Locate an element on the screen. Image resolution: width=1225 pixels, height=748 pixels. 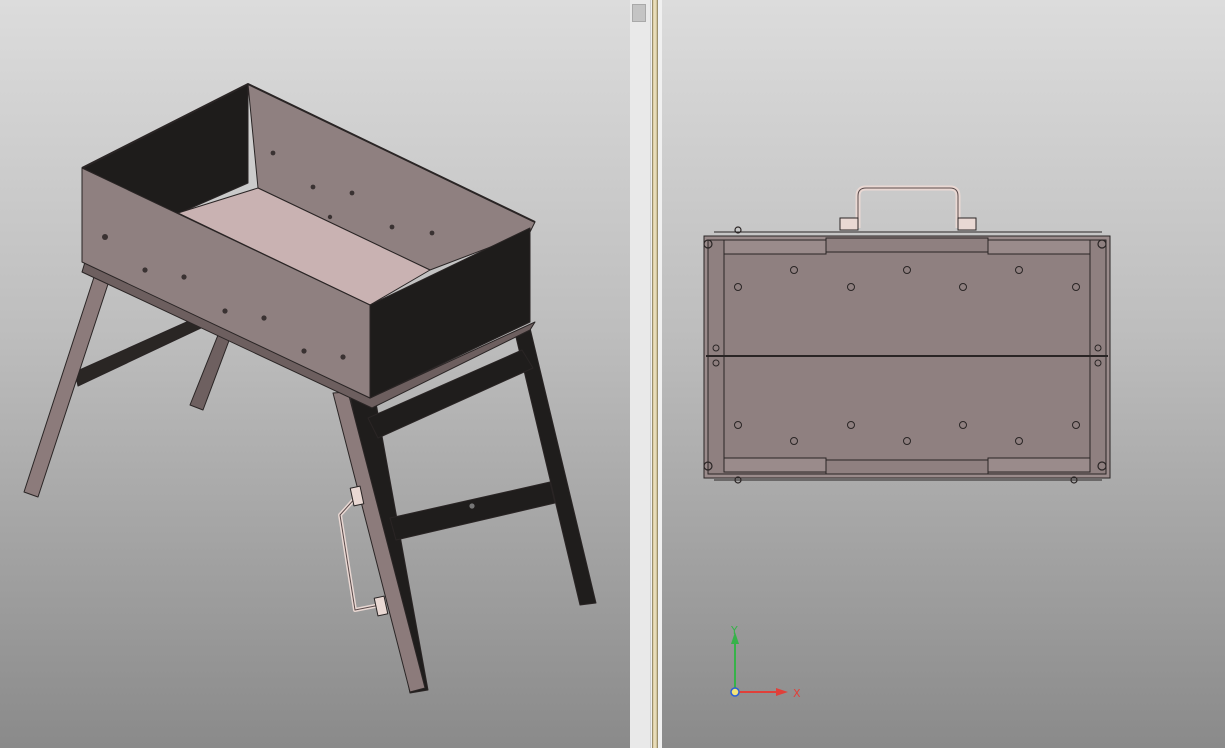
triad-origin is located at coordinates (735, 692).